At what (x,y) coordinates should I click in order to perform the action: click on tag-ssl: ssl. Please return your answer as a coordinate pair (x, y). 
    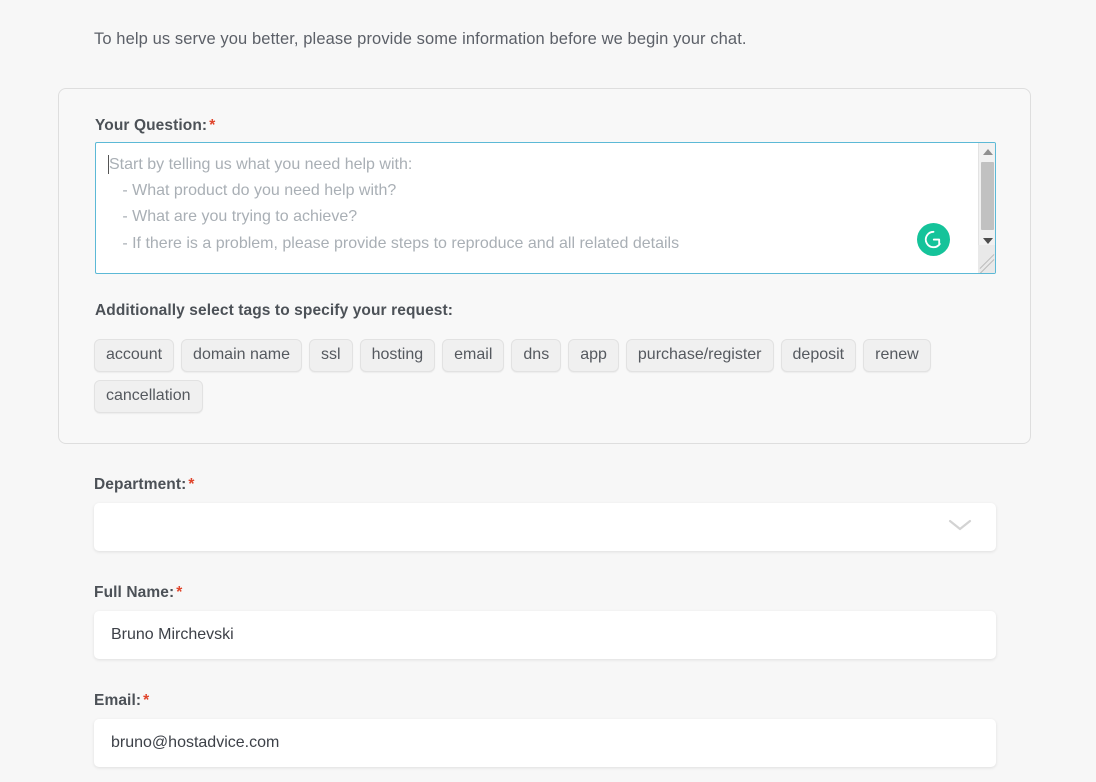
    Looking at the image, I should click on (331, 355).